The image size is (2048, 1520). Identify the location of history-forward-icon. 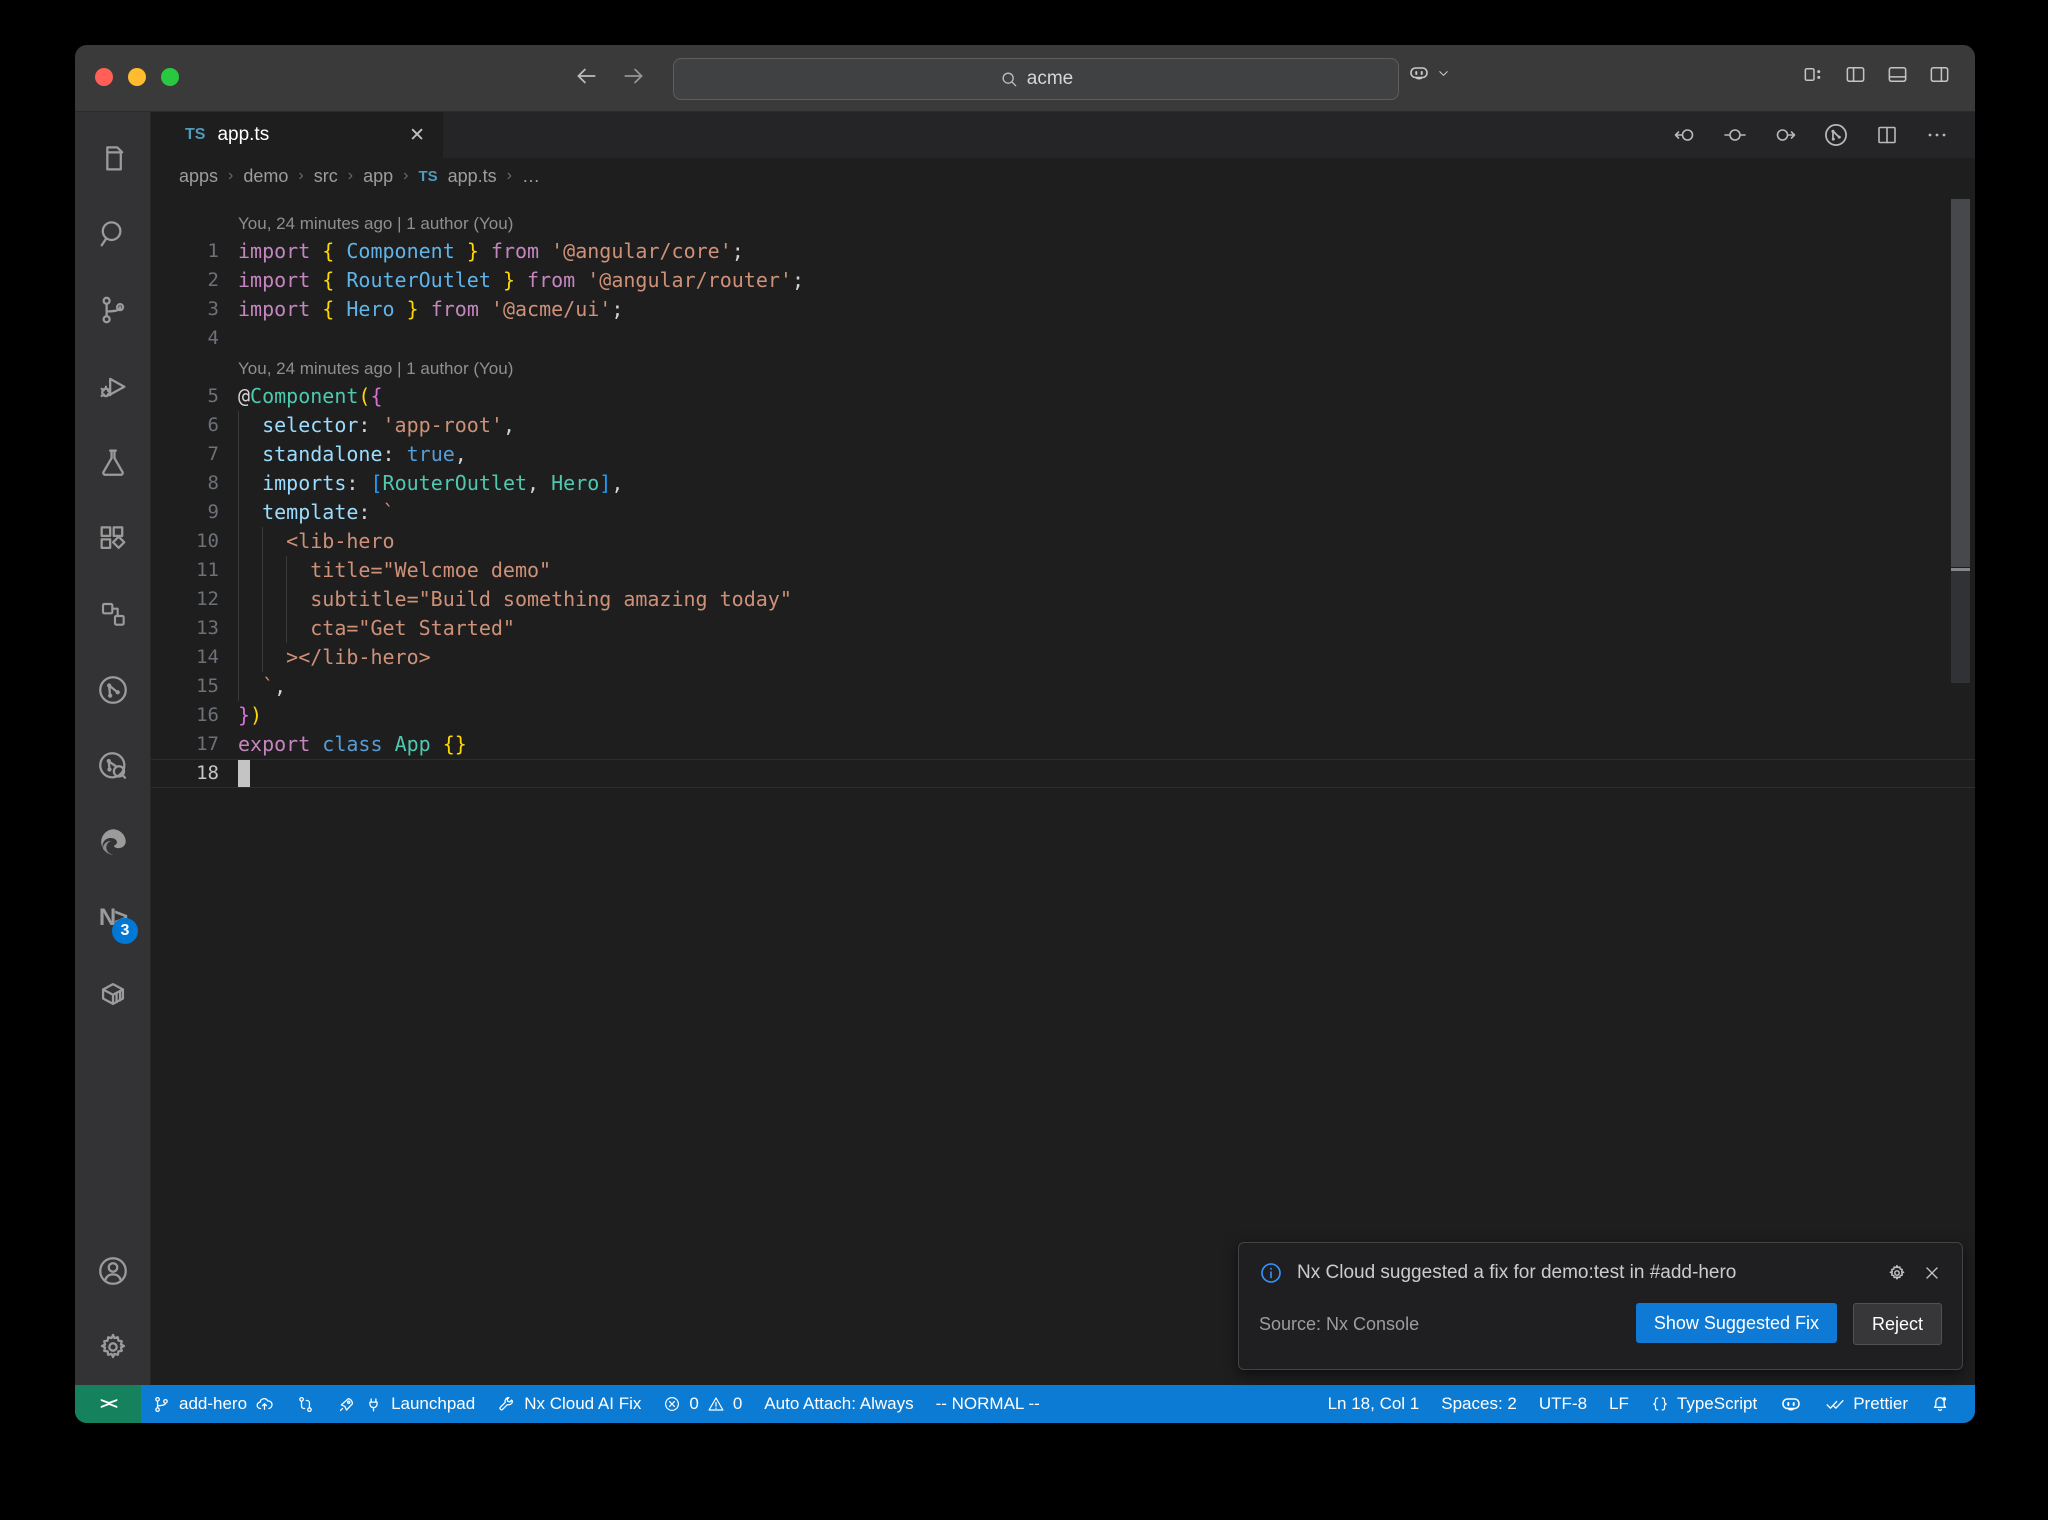
(634, 76).